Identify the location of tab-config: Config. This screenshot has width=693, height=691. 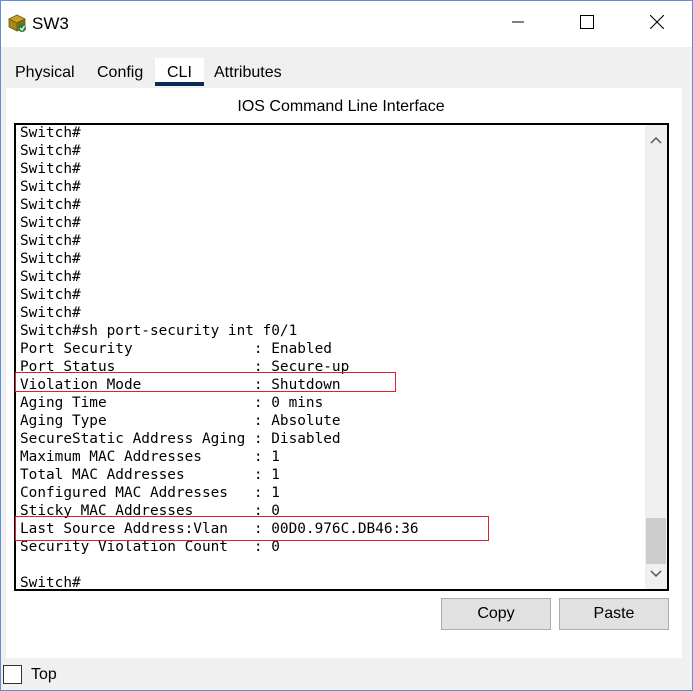
(120, 75).